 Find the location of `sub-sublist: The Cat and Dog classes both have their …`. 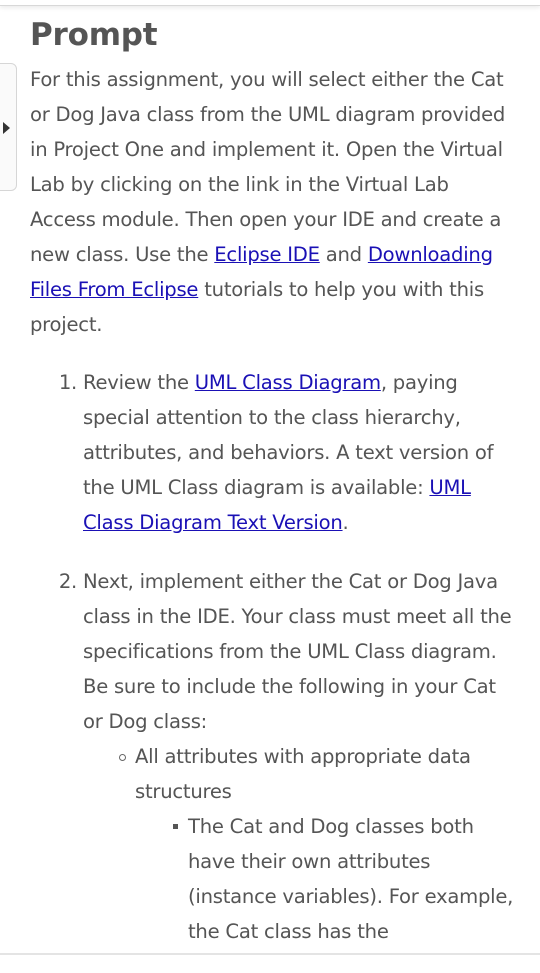

sub-sublist: The Cat and Dog classes both have their … is located at coordinates (327, 879).